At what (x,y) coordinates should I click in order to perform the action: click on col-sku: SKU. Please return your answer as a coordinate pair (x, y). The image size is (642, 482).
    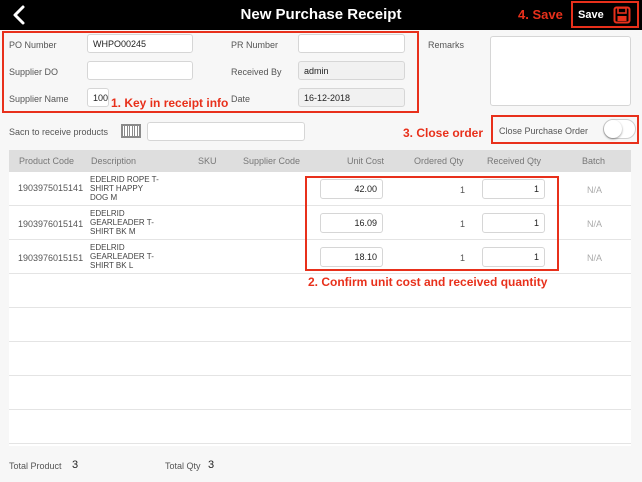
    Looking at the image, I should click on (207, 161).